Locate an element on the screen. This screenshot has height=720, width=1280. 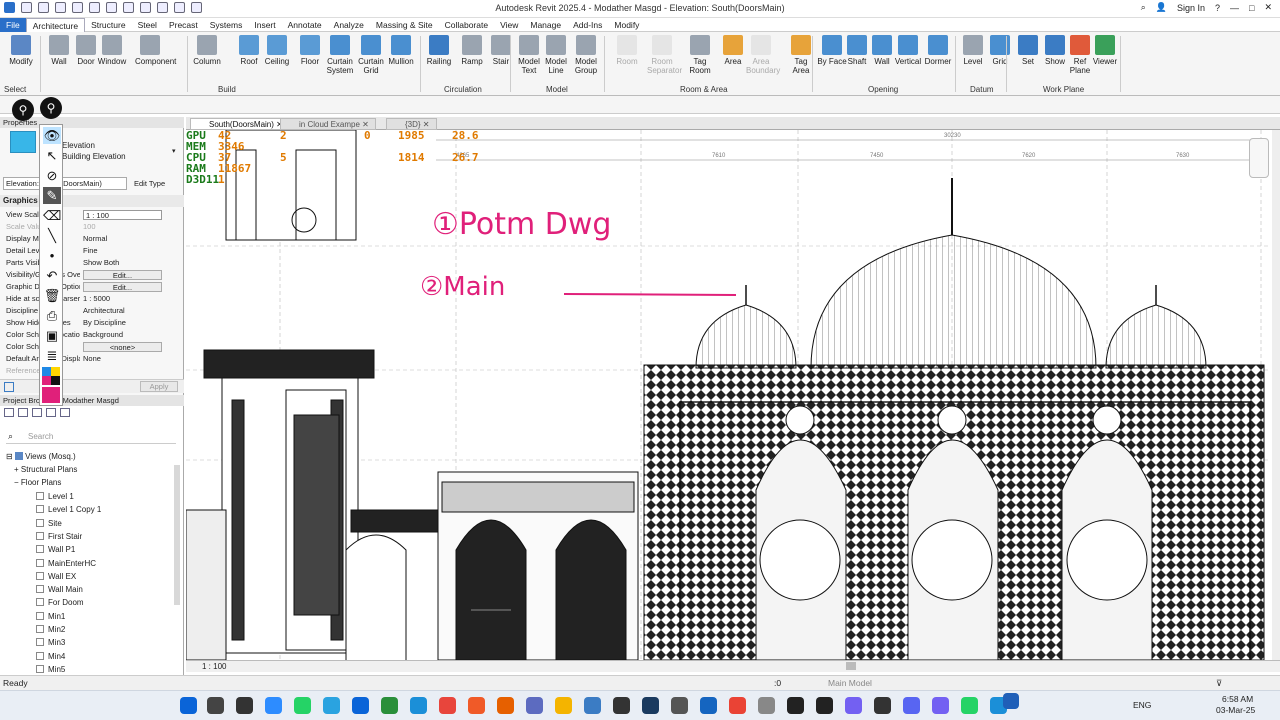
apply-button: Apply is located at coordinates (159, 386).